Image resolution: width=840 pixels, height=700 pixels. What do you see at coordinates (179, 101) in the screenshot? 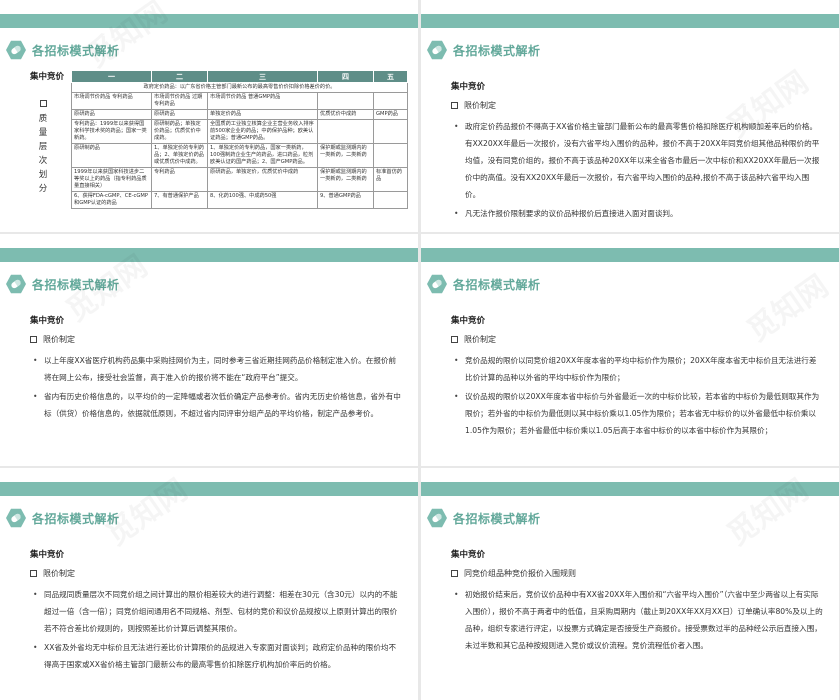
I see `table-cell: 市场调节价药品 过期专利药品` at bounding box center [179, 101].